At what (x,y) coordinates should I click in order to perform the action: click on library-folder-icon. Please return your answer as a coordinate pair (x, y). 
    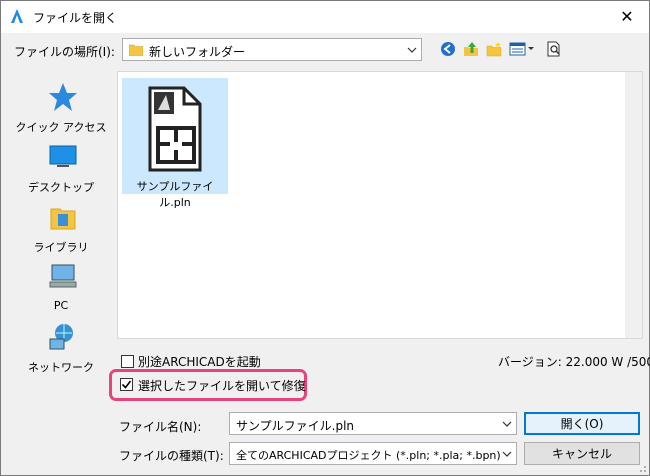
    Looking at the image, I should click on (63, 219).